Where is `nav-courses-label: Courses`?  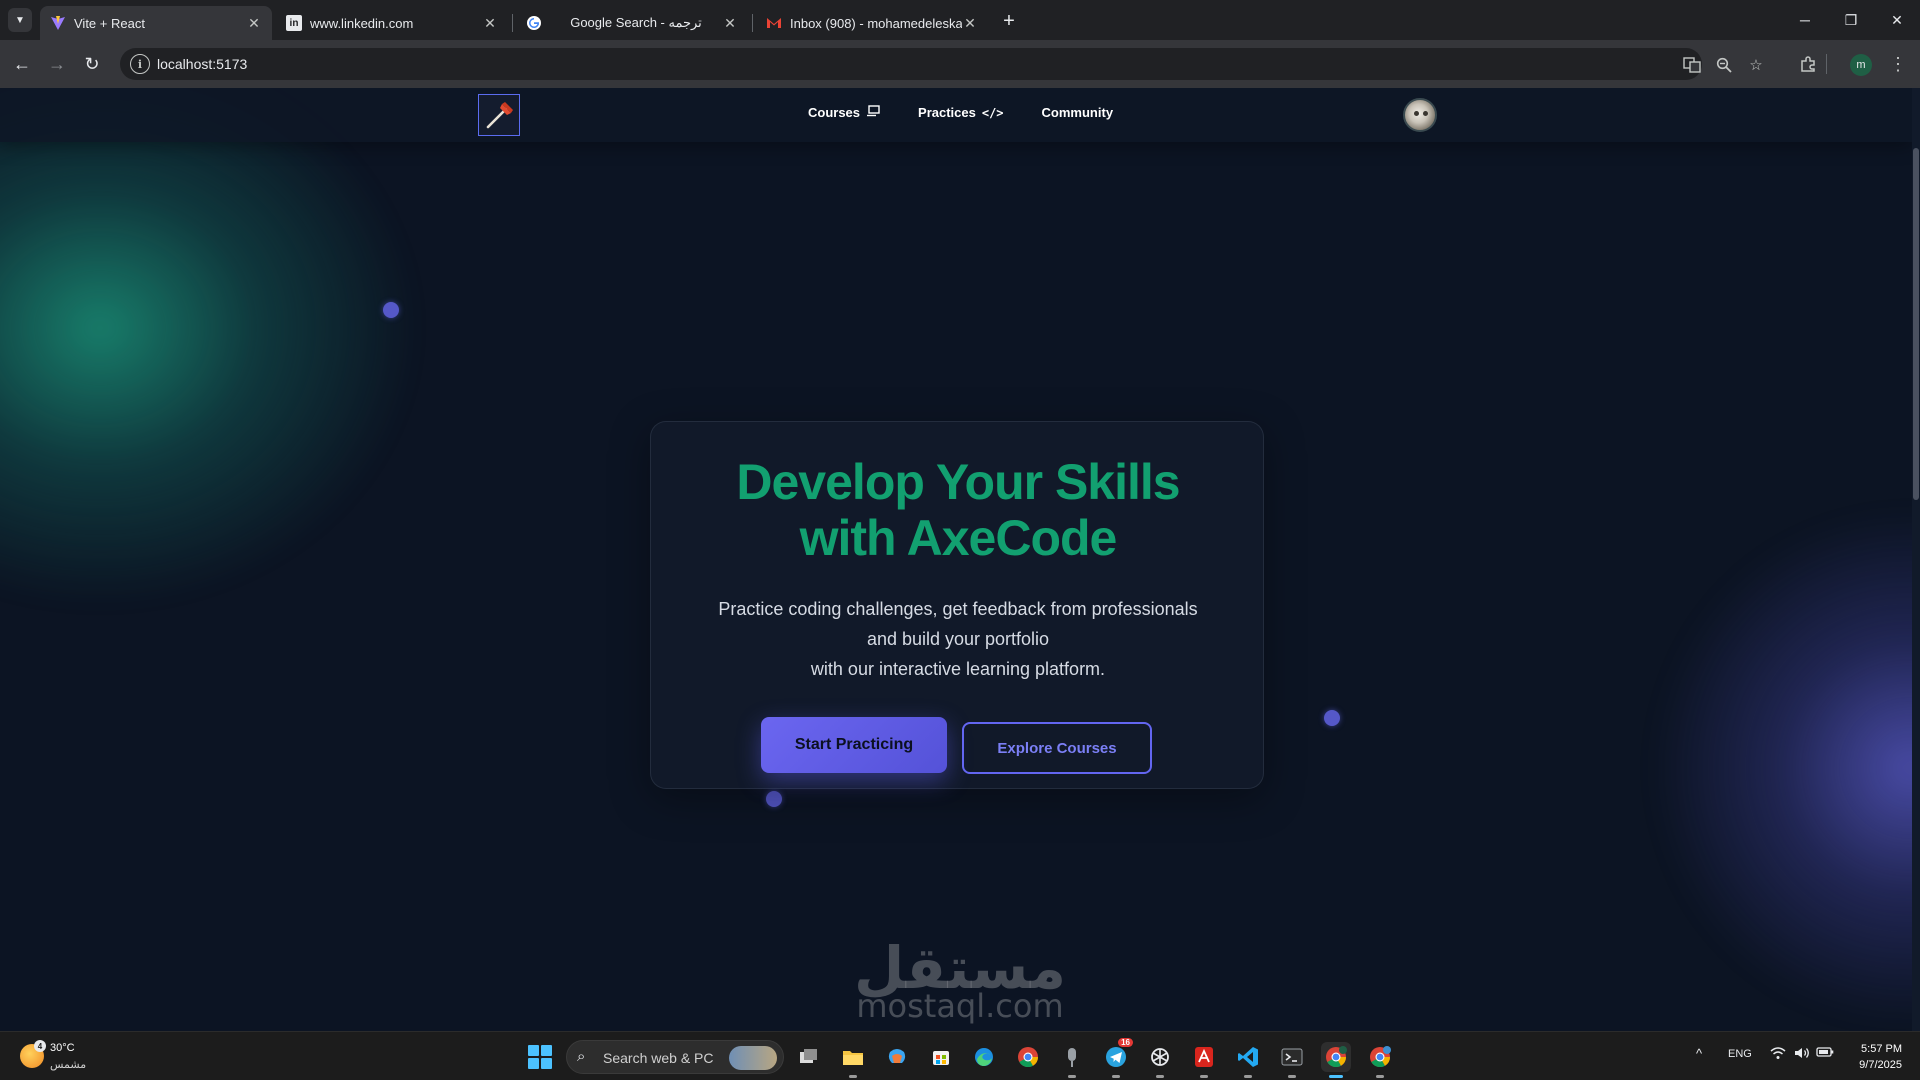 nav-courses-label: Courses is located at coordinates (834, 112).